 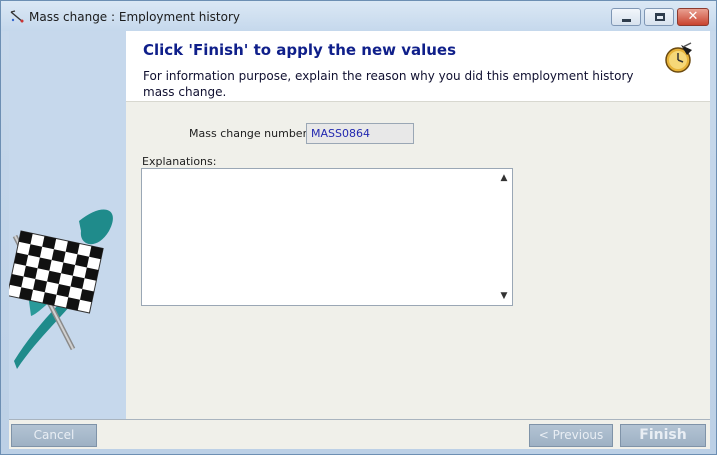 I want to click on finish-button: Finish, so click(x=663, y=435).